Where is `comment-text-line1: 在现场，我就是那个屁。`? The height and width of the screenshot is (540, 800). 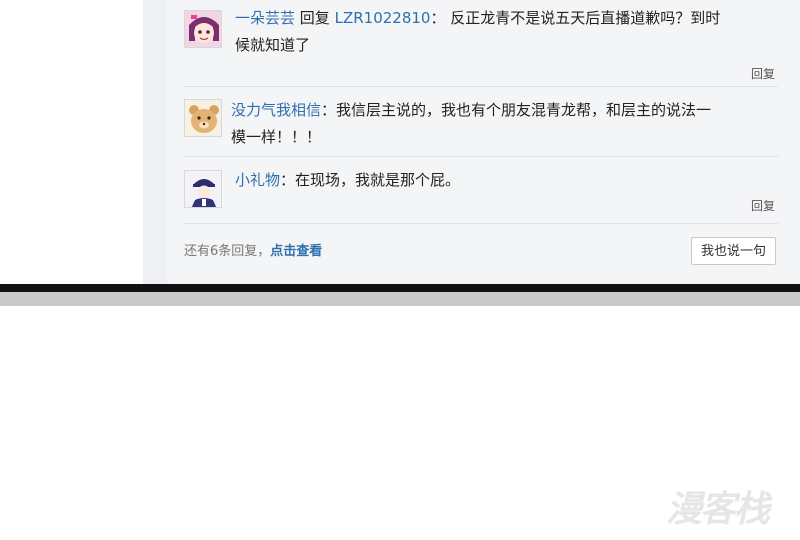 comment-text-line1: 在现场，我就是那个屁。 is located at coordinates (378, 180).